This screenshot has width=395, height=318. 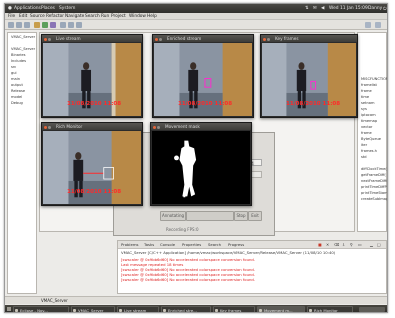 What do you see at coordinates (360, 244) in the screenshot?
I see `display-console-icon: ▭` at bounding box center [360, 244].